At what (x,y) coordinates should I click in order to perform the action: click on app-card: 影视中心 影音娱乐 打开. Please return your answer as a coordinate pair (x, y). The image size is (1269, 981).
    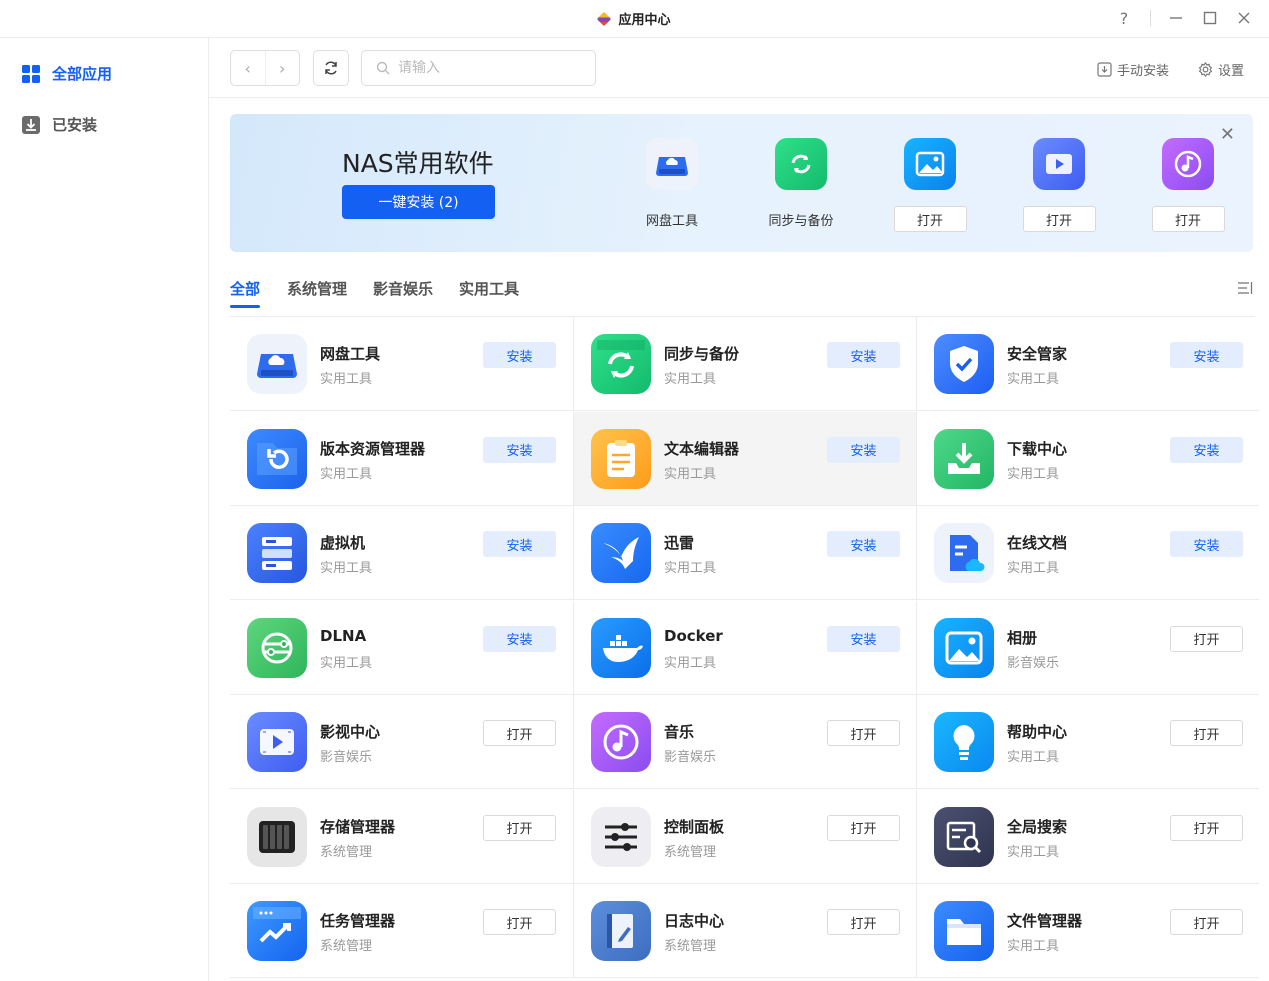
    Looking at the image, I should click on (401, 742).